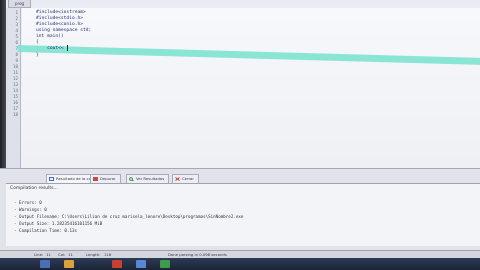 Image resolution: width=480 pixels, height=270 pixels. I want to click on tab-close: Cerrar, so click(185, 178).